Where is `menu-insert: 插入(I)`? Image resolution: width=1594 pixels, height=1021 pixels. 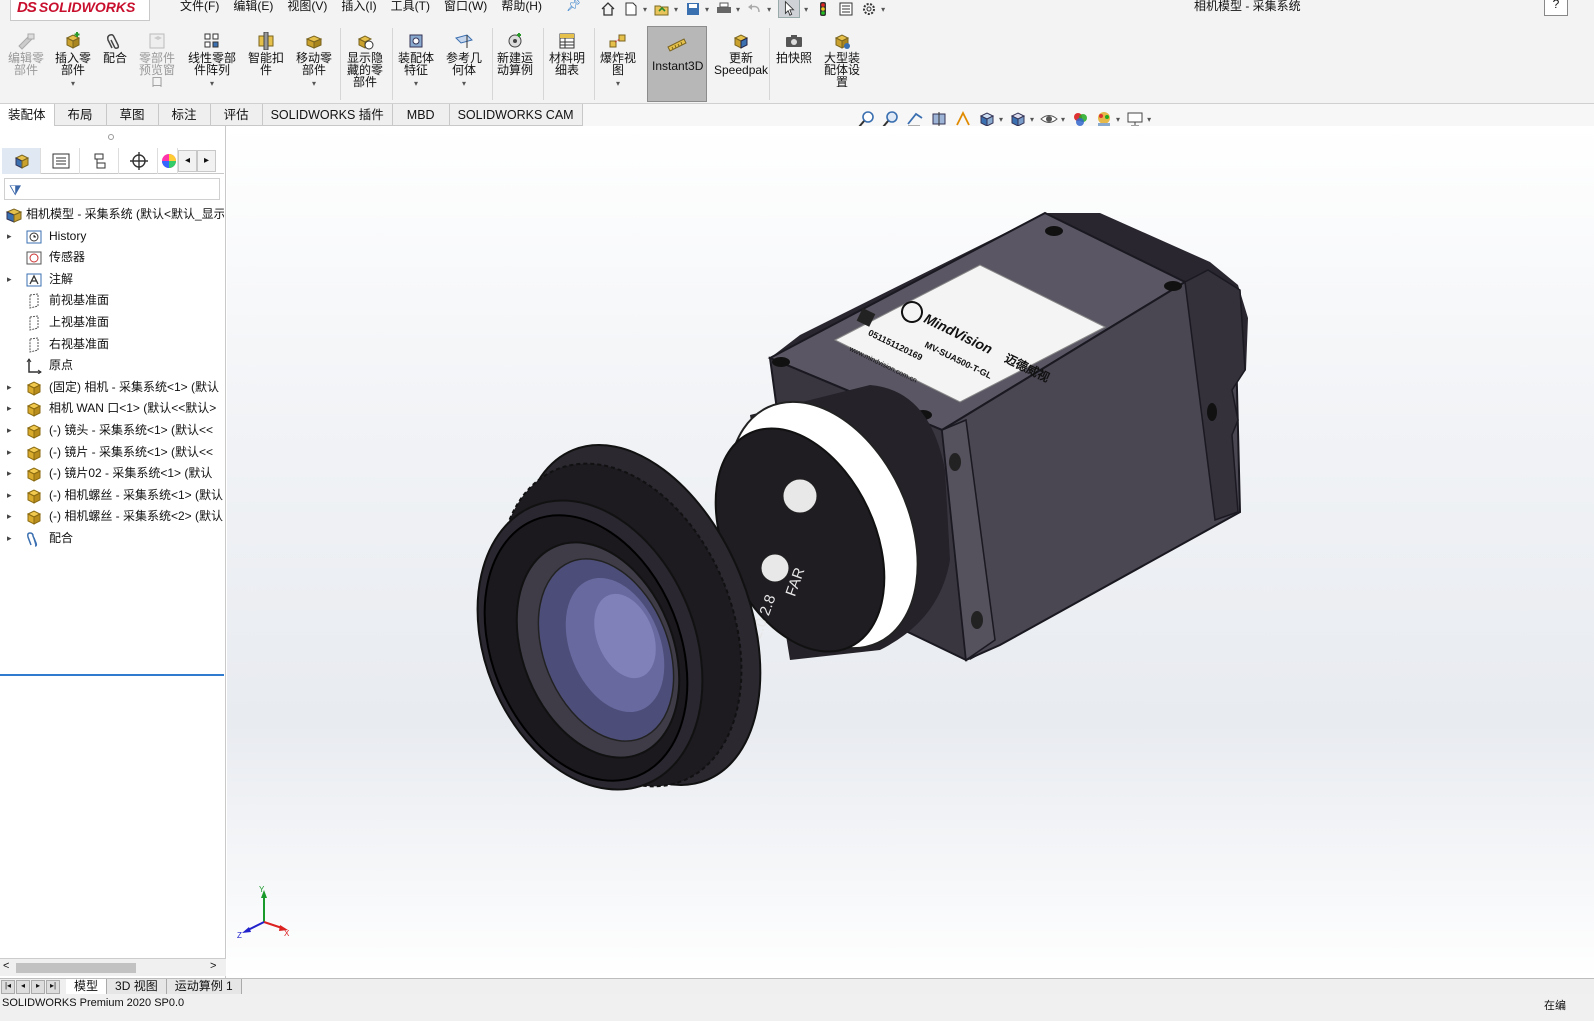 menu-insert: 插入(I) is located at coordinates (358, 7).